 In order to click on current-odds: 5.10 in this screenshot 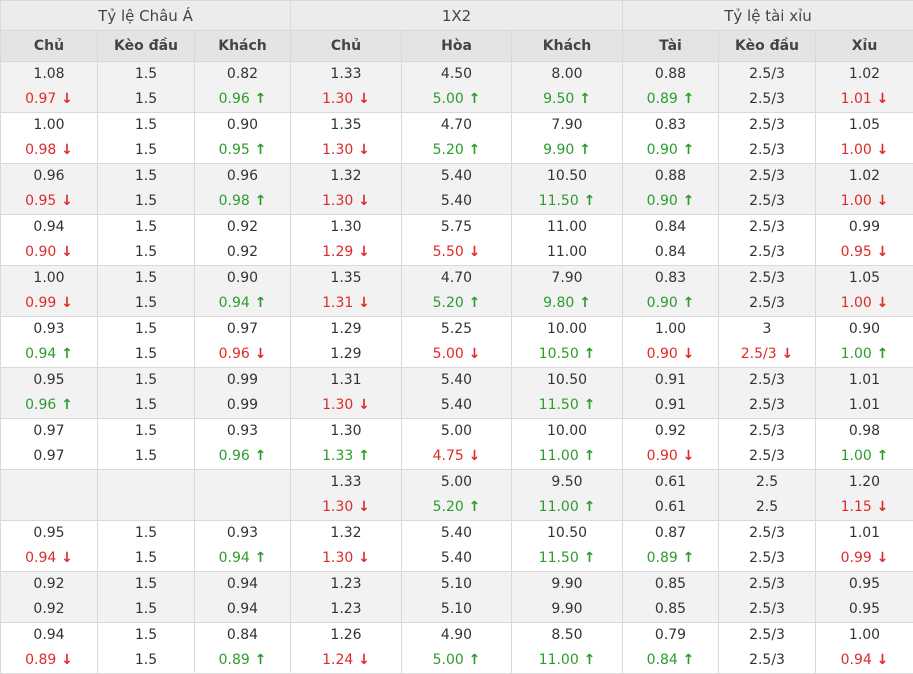, I will do `click(456, 609)`.